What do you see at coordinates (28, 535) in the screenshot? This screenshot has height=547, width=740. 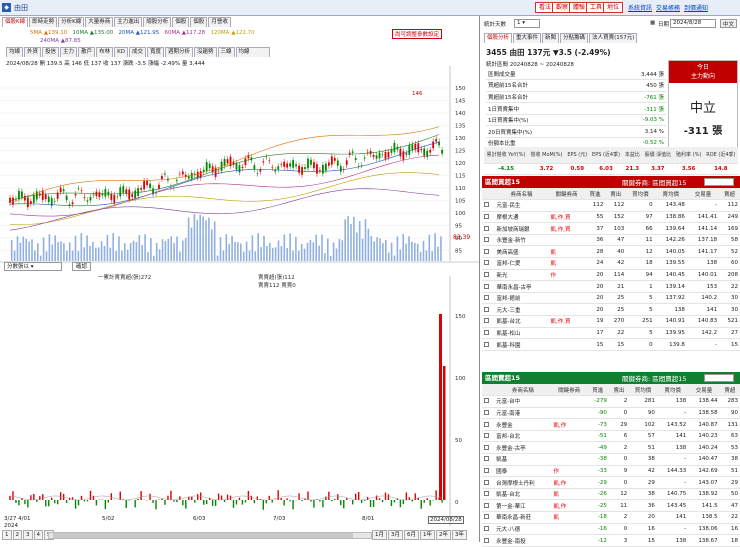 I see `page-3-button: 3` at bounding box center [28, 535].